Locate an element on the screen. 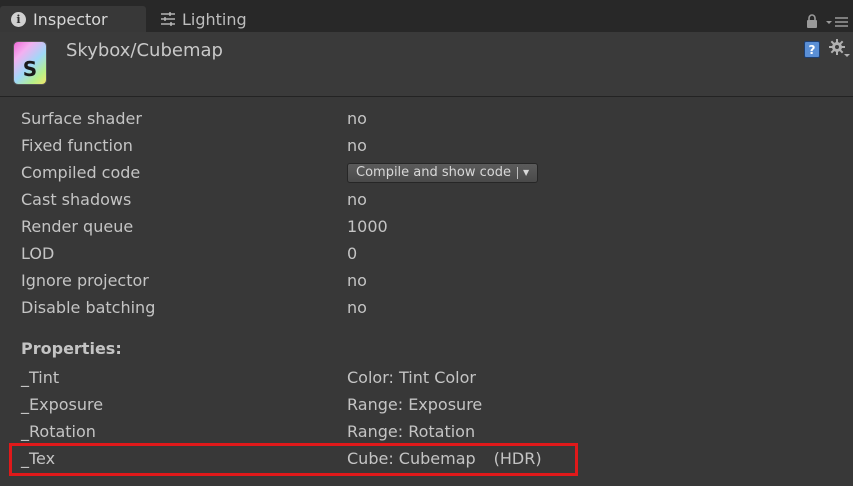 The image size is (853, 486). tab-inspector-label: Inspector is located at coordinates (70, 19).